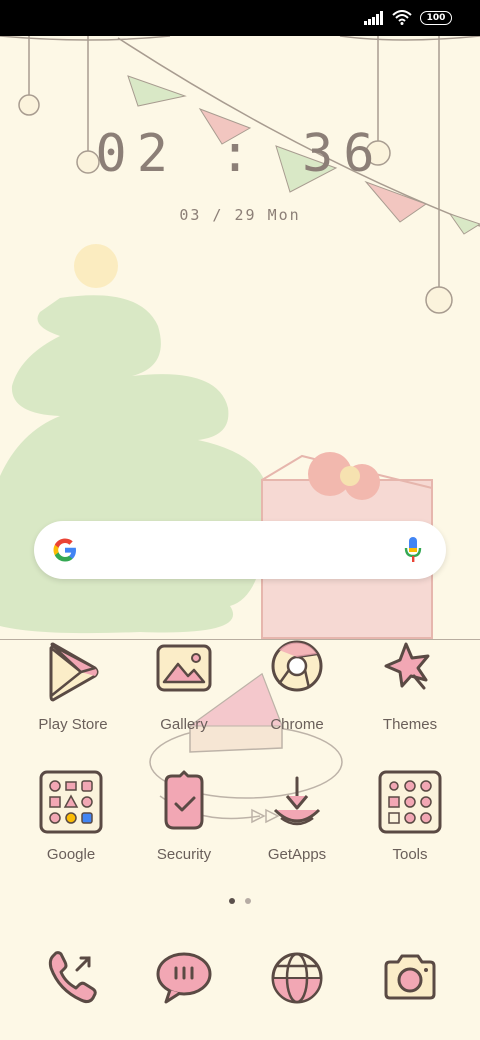 Image resolution: width=480 pixels, height=1040 pixels. I want to click on phone-icon, so click(73, 978).